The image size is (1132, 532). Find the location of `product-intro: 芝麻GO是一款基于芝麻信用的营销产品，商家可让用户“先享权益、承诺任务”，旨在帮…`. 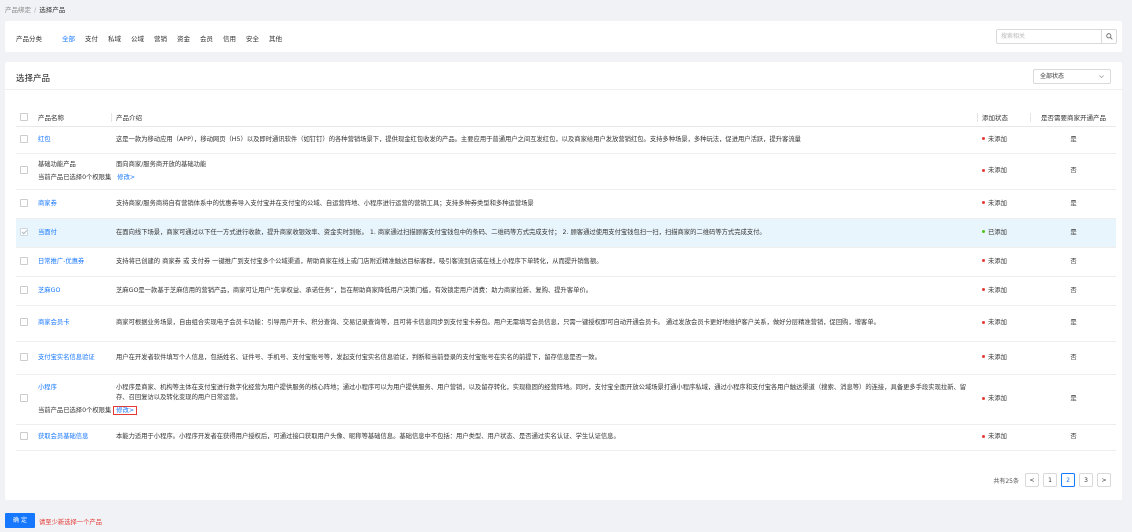

product-intro: 芝麻GO是一款基于芝麻信用的营销产品，商家可让用户“先享权益、承诺任务”，旨在帮… is located at coordinates (545, 291).